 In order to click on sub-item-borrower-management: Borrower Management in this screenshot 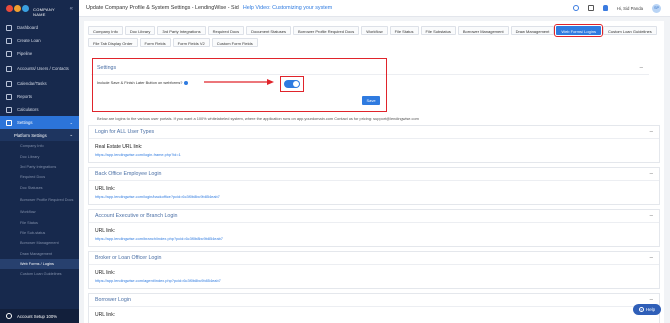, I will do `click(39, 243)`.